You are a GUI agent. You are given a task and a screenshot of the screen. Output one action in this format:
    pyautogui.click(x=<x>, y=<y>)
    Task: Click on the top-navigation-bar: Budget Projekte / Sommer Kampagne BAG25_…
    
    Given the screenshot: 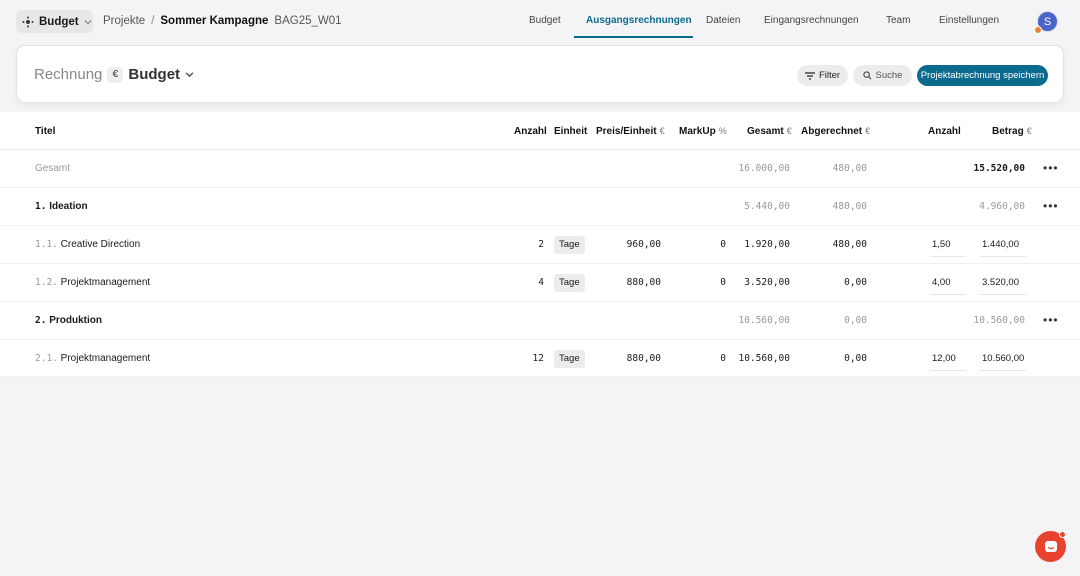 What is the action you would take?
    pyautogui.click(x=540, y=21)
    